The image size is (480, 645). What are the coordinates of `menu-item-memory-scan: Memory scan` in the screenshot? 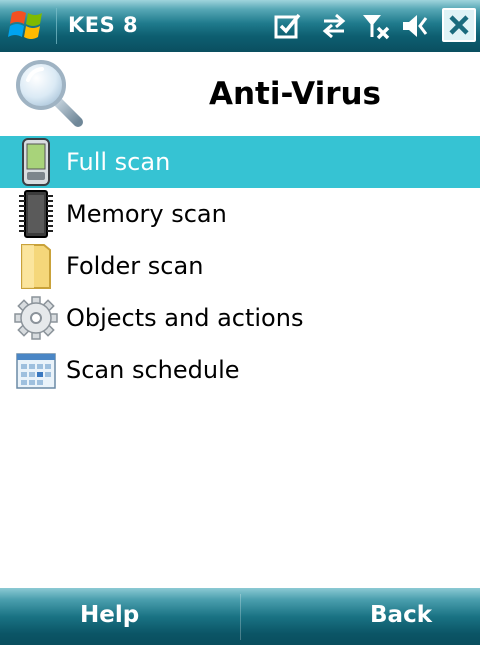 It's located at (240, 214).